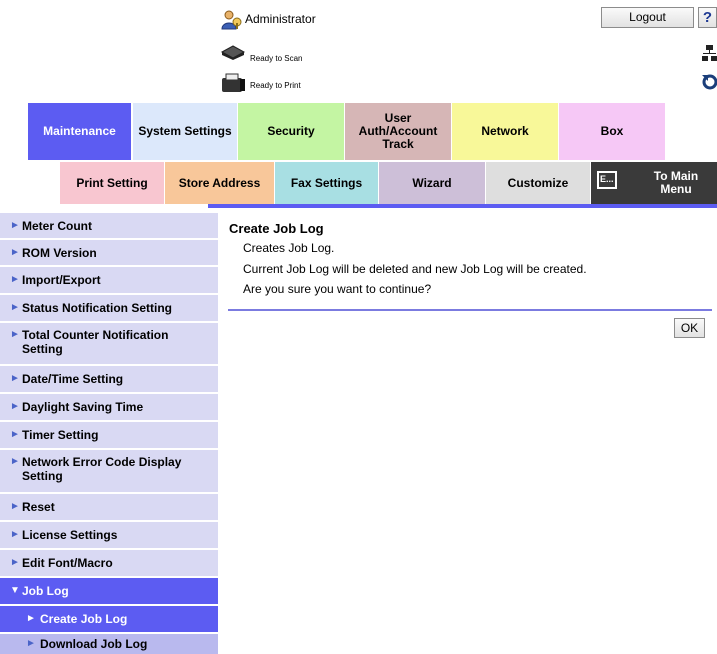 Image resolution: width=717 pixels, height=654 pixels. Describe the element at coordinates (432, 183) in the screenshot. I see `tab-wizard: Wizard` at that location.